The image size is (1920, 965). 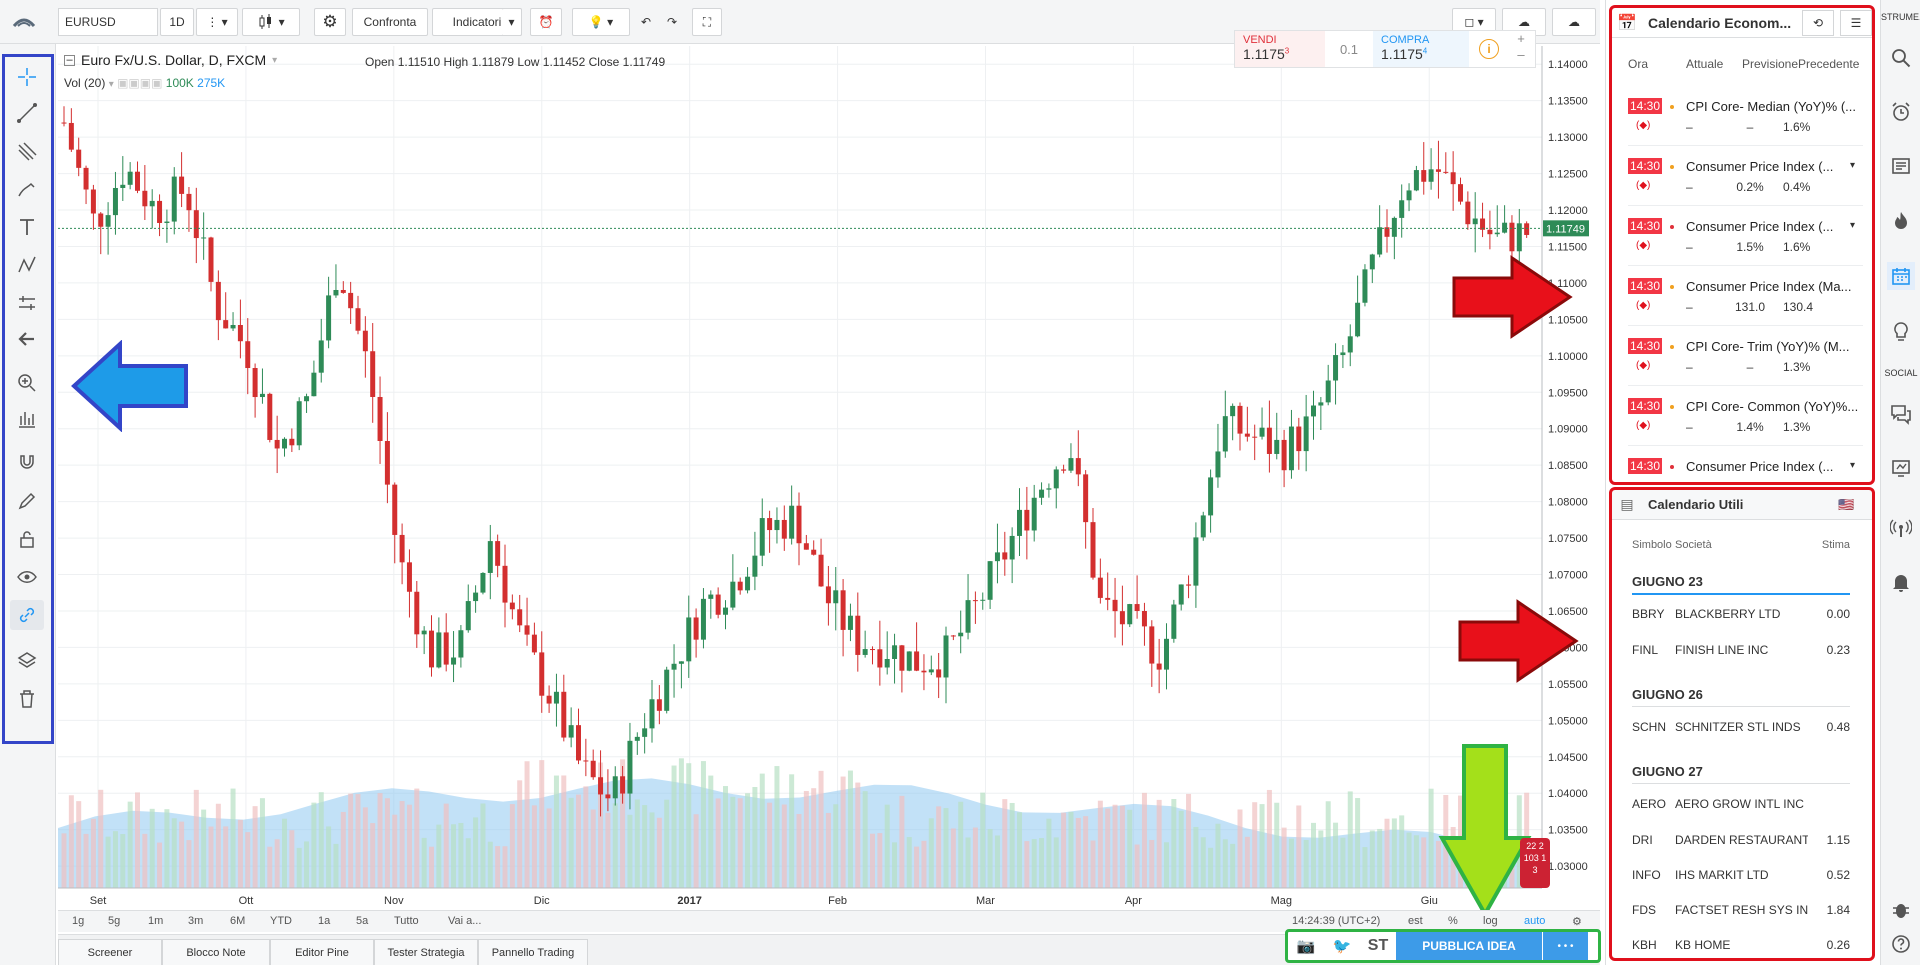 I want to click on watchlist-button, so click(x=1901, y=58).